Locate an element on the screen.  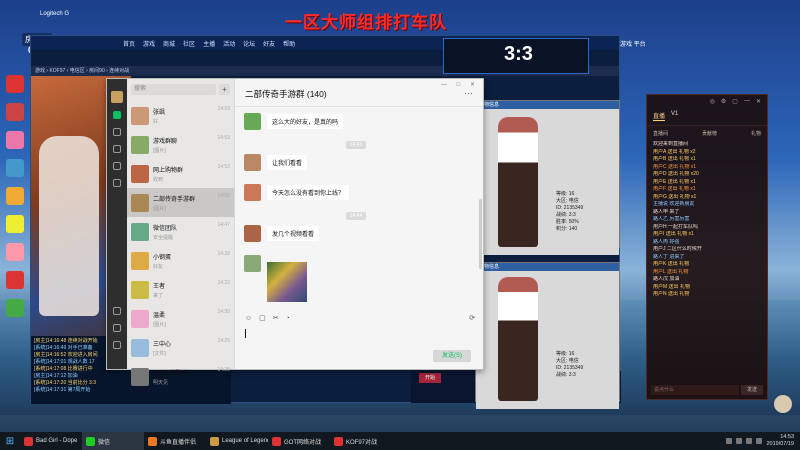
contacts-icon is located at coordinates (117, 132).